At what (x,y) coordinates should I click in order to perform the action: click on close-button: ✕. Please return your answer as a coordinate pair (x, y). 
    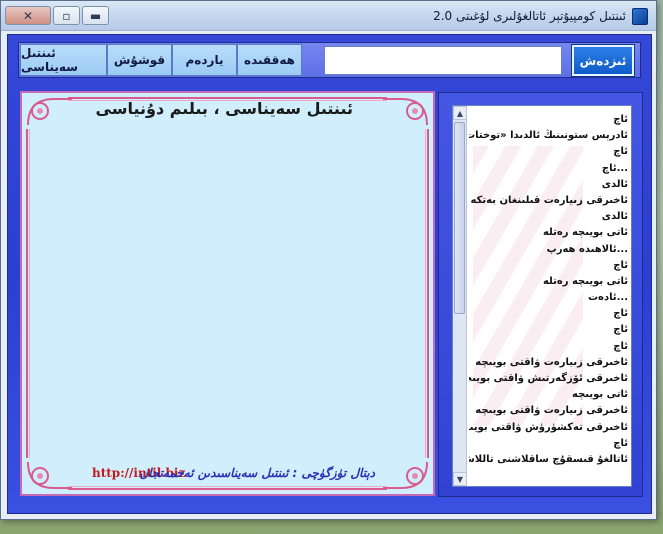
    Looking at the image, I should click on (28, 15).